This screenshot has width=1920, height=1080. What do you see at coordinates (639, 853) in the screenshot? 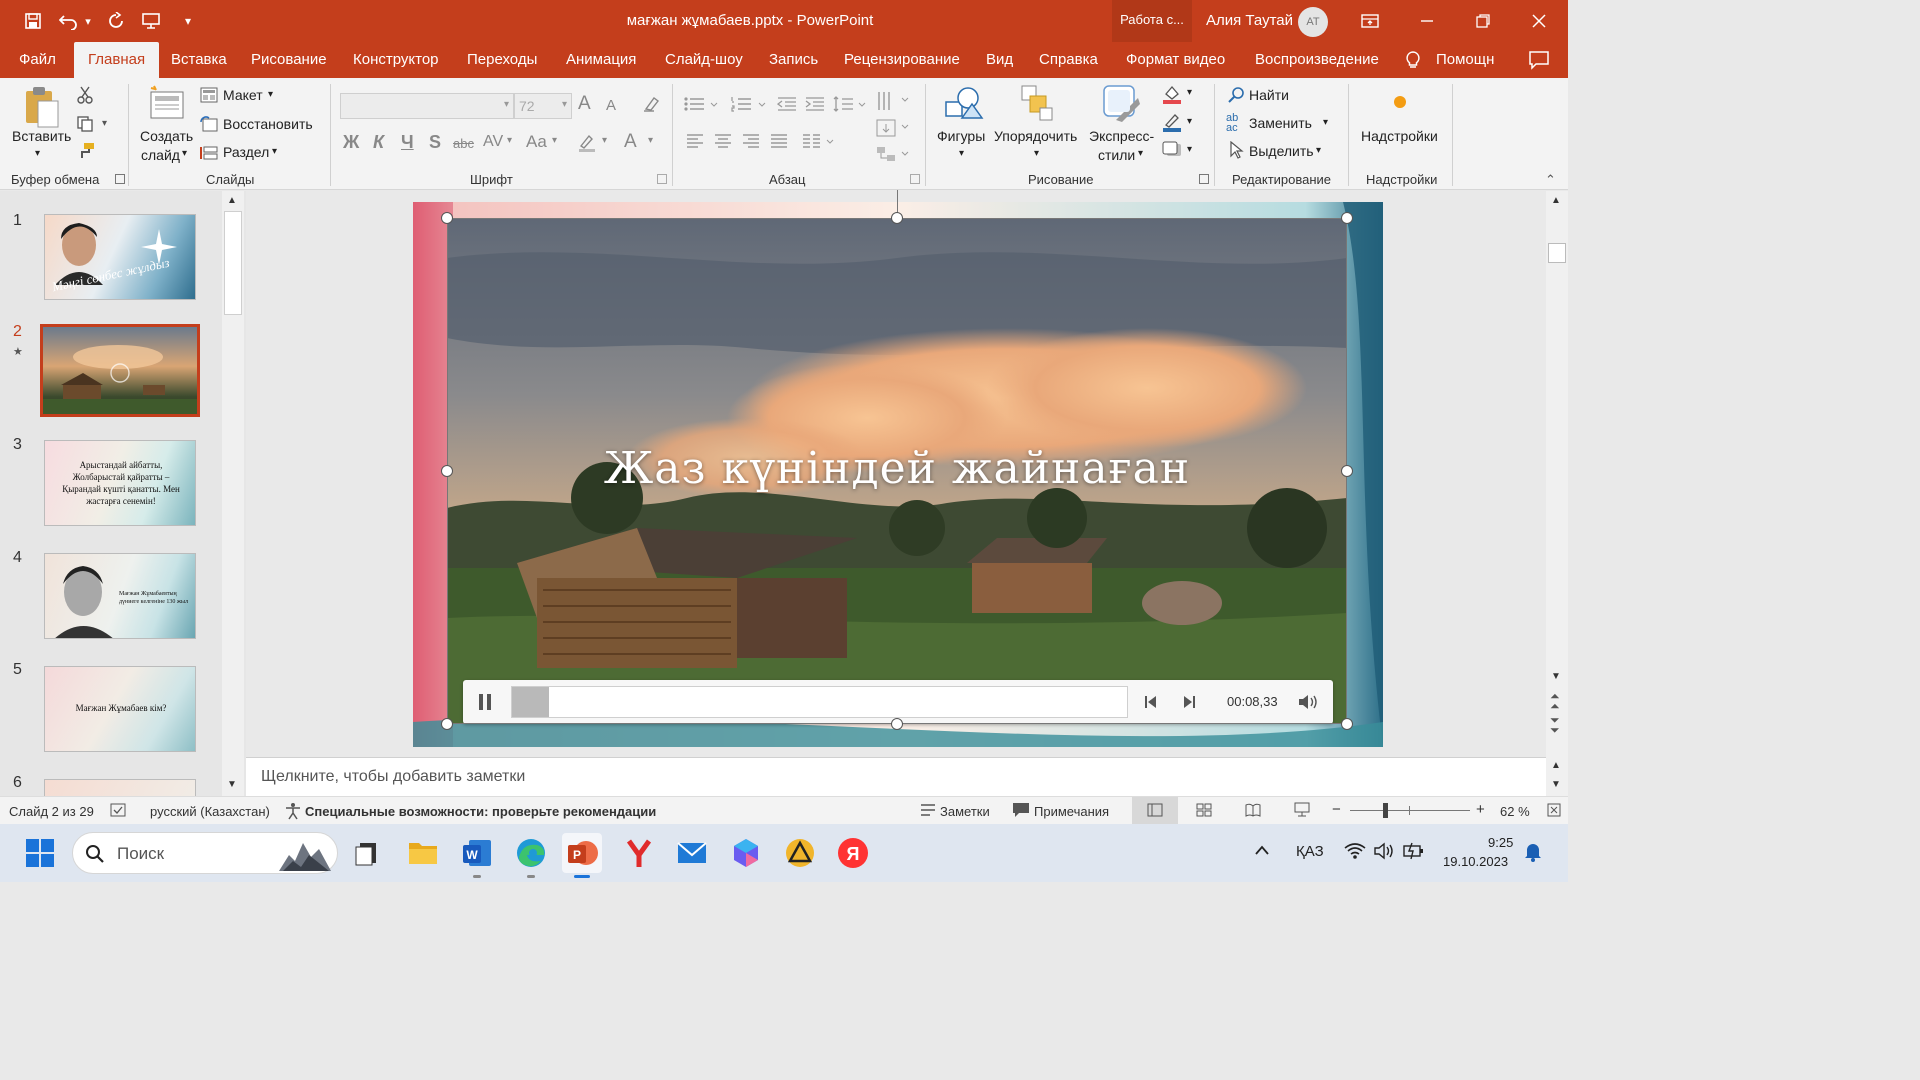
I see `yandex-browser-icon` at bounding box center [639, 853].